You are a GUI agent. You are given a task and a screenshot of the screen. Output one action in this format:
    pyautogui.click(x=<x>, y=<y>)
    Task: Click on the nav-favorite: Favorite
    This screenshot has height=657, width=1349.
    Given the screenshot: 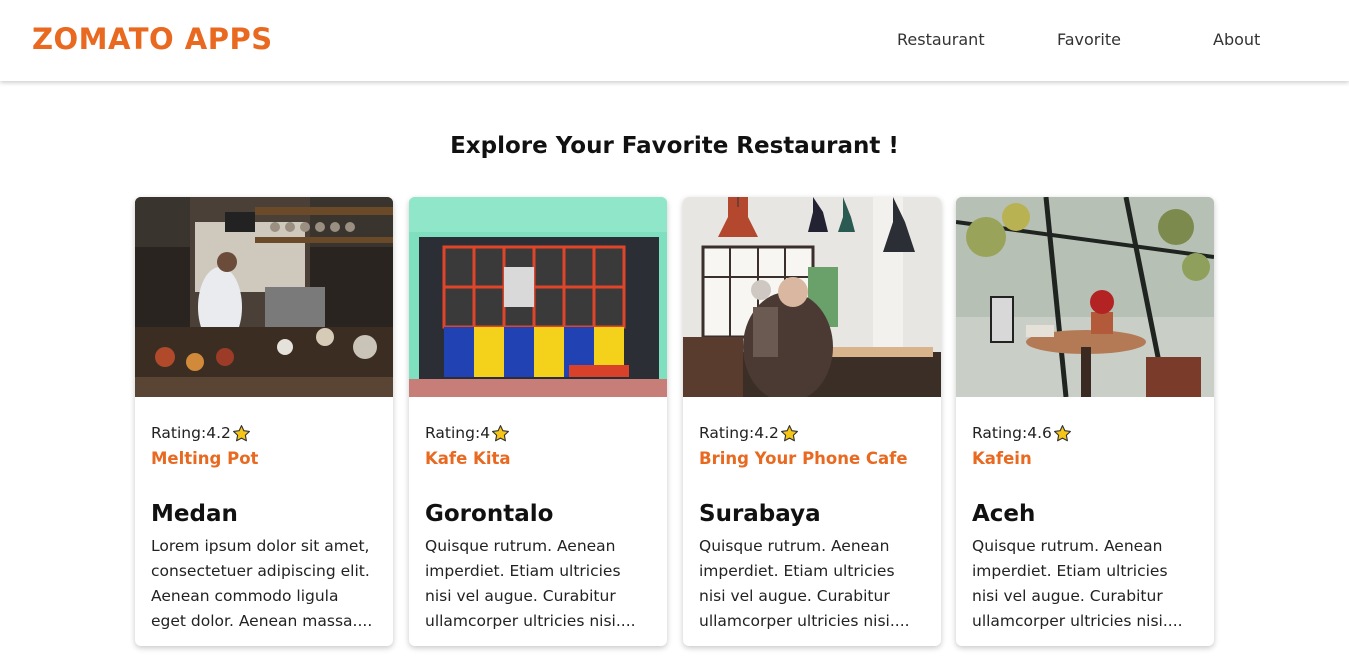 What is the action you would take?
    pyautogui.click(x=1089, y=39)
    